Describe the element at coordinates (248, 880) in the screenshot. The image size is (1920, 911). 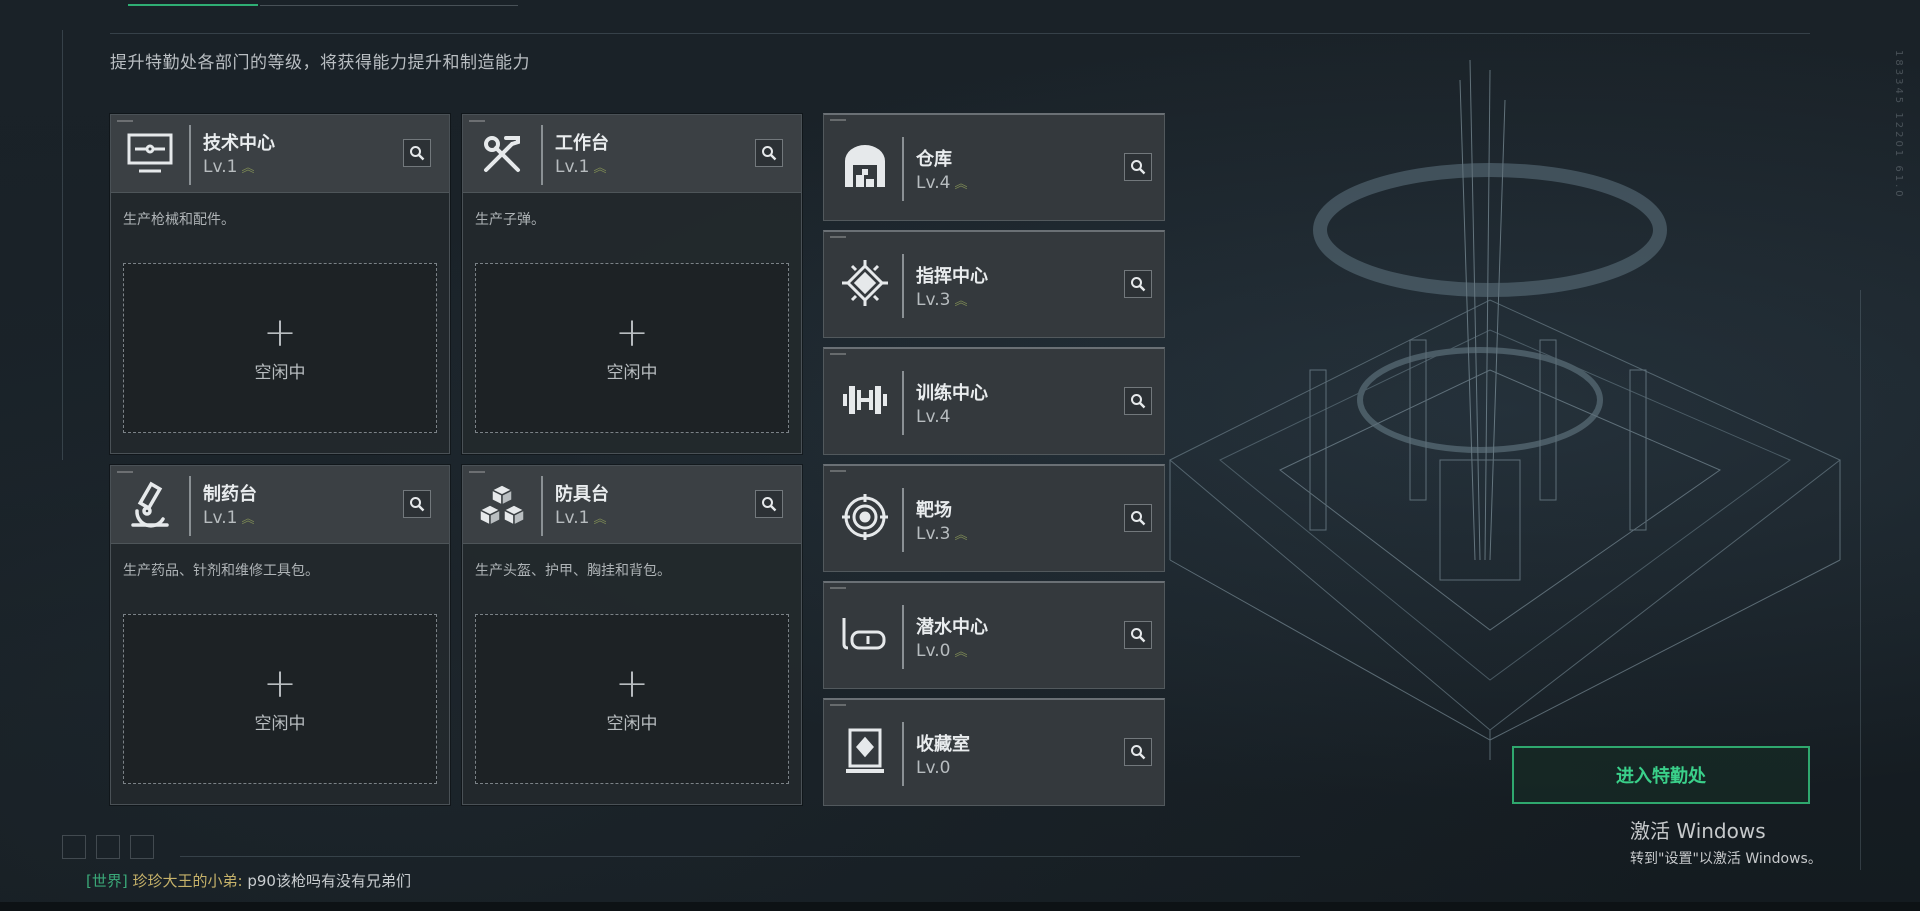
I see `chat-message: [世界] 珍珍大王的小弟: p90该枪吗有没有兄弟们` at that location.